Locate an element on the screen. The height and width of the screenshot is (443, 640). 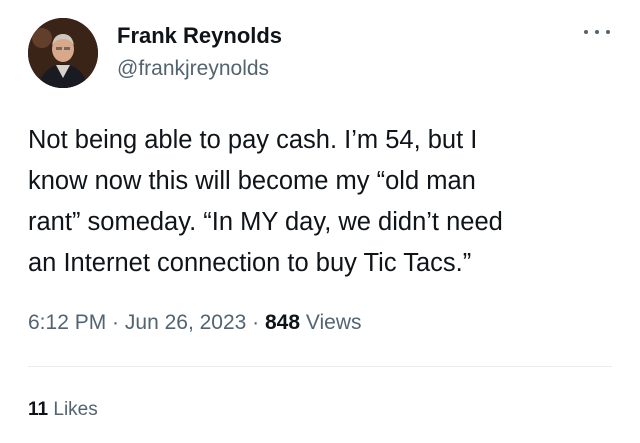
likes-label: Likes is located at coordinates (73, 409).